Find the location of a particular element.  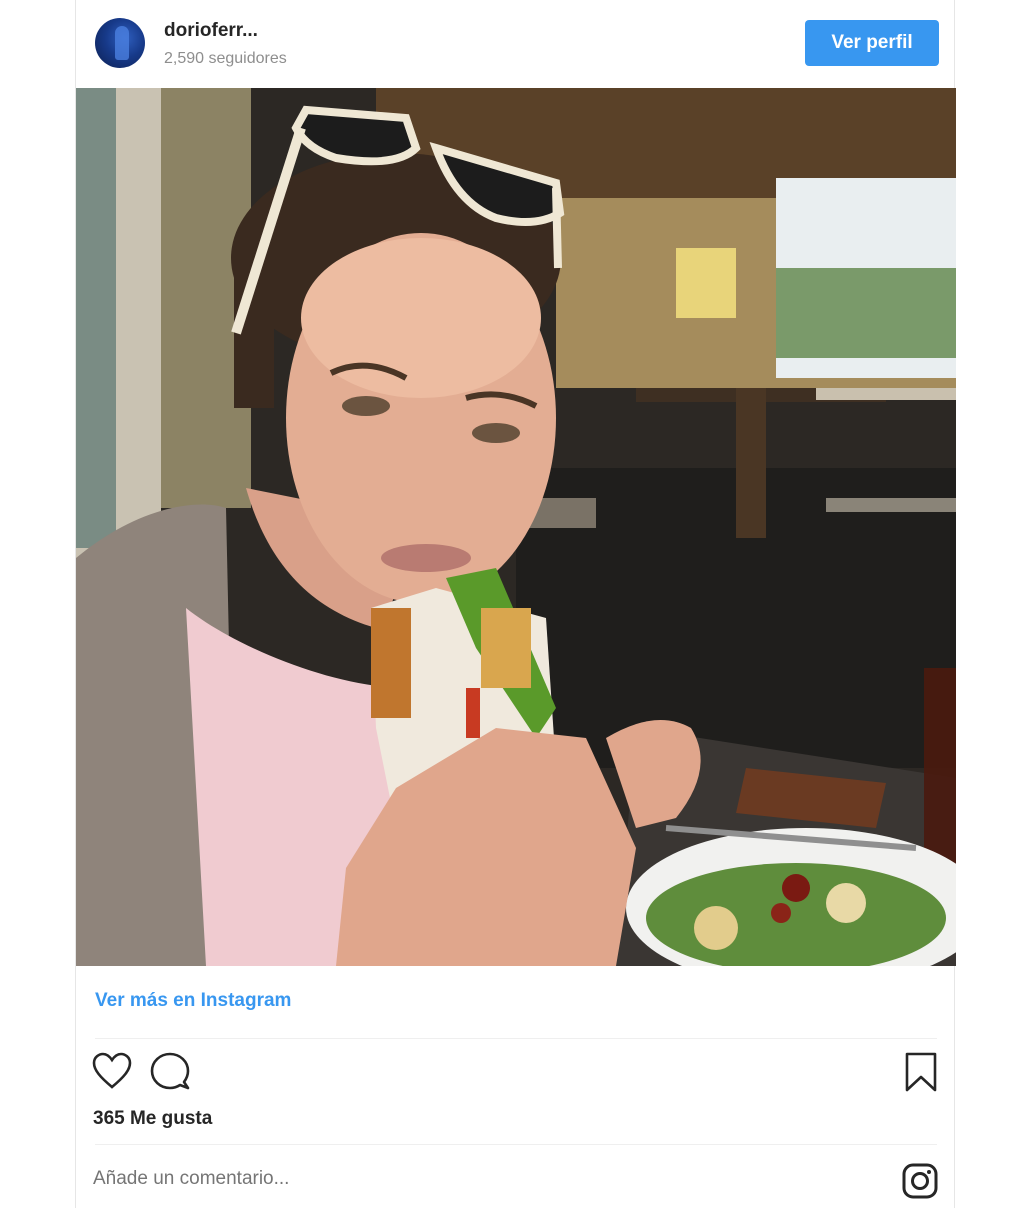

comment-input is located at coordinates (473, 1179).